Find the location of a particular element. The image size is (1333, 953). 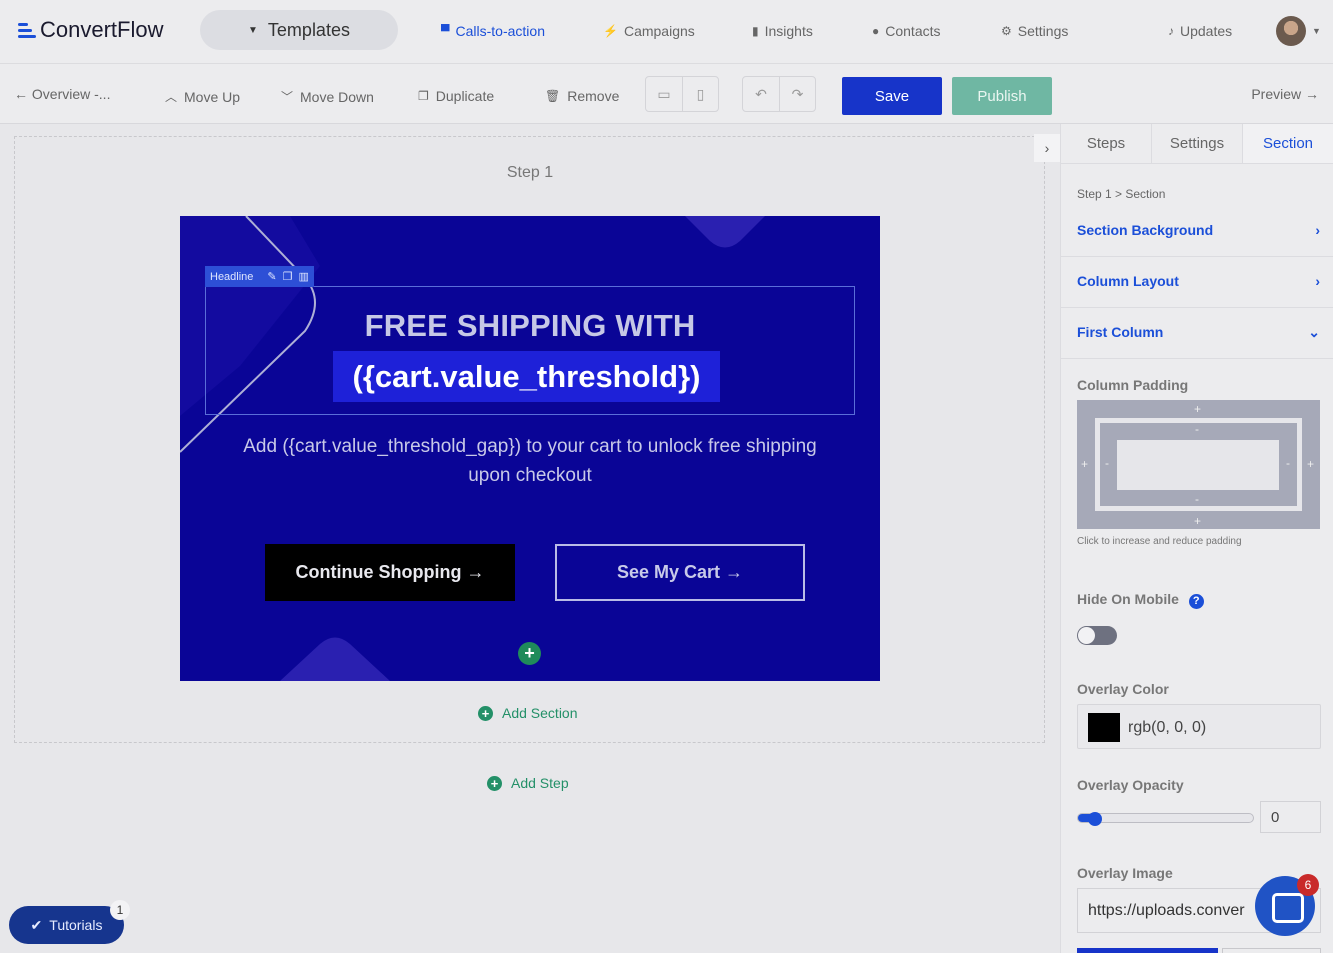

plus-circle-icon: + is located at coordinates (494, 783).